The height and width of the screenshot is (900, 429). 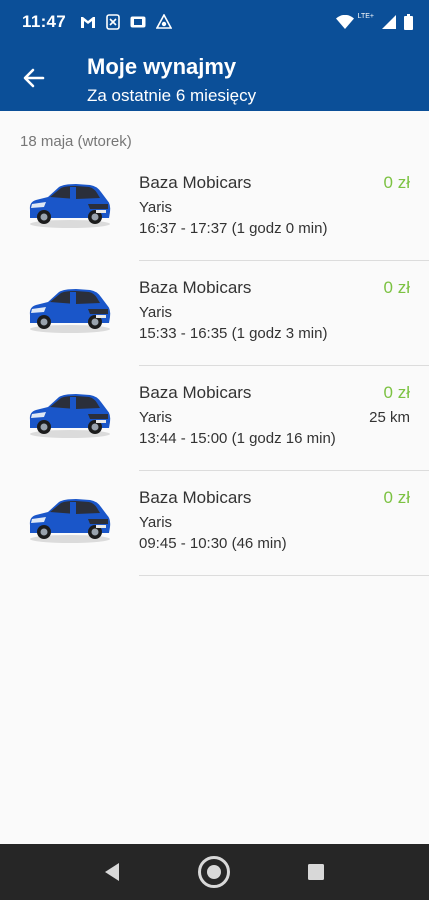 What do you see at coordinates (44, 21) in the screenshot?
I see `status-time: 11:47` at bounding box center [44, 21].